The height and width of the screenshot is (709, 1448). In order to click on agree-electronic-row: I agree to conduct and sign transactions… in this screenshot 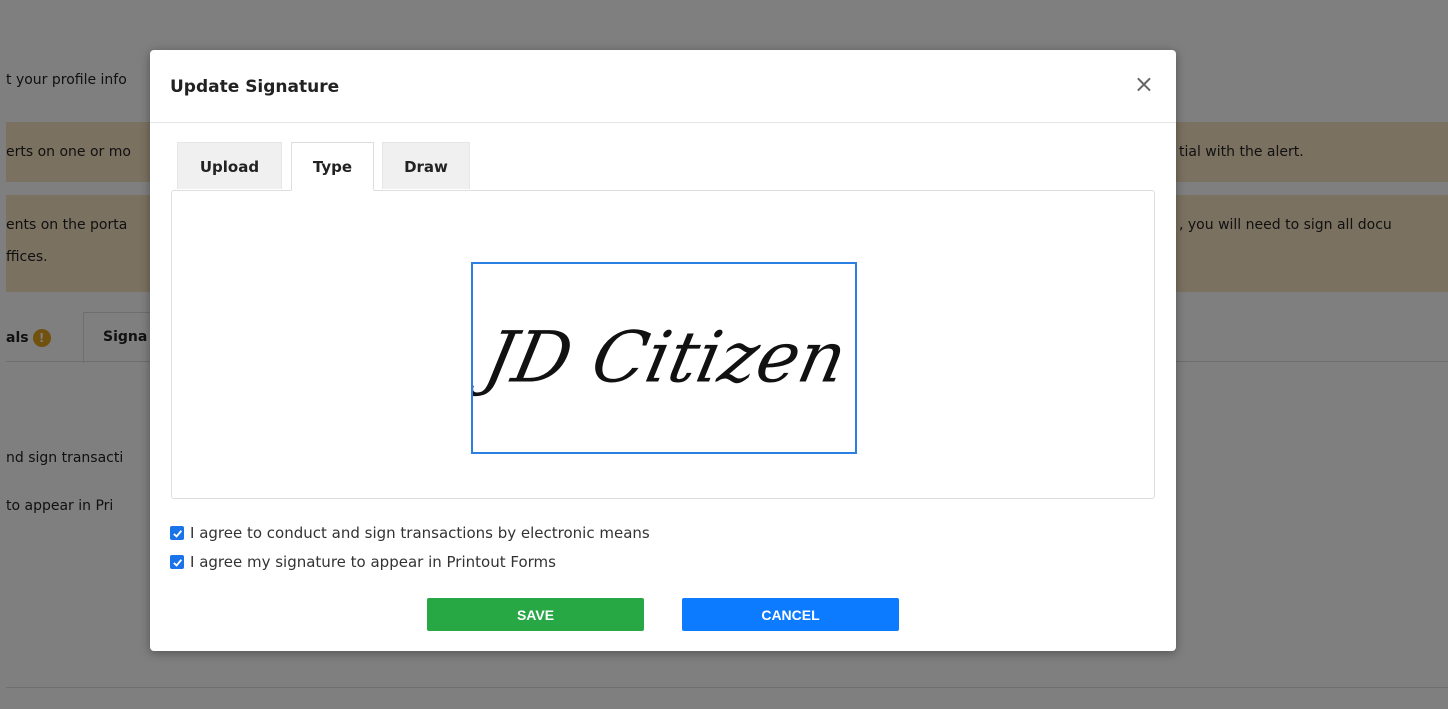, I will do `click(410, 533)`.